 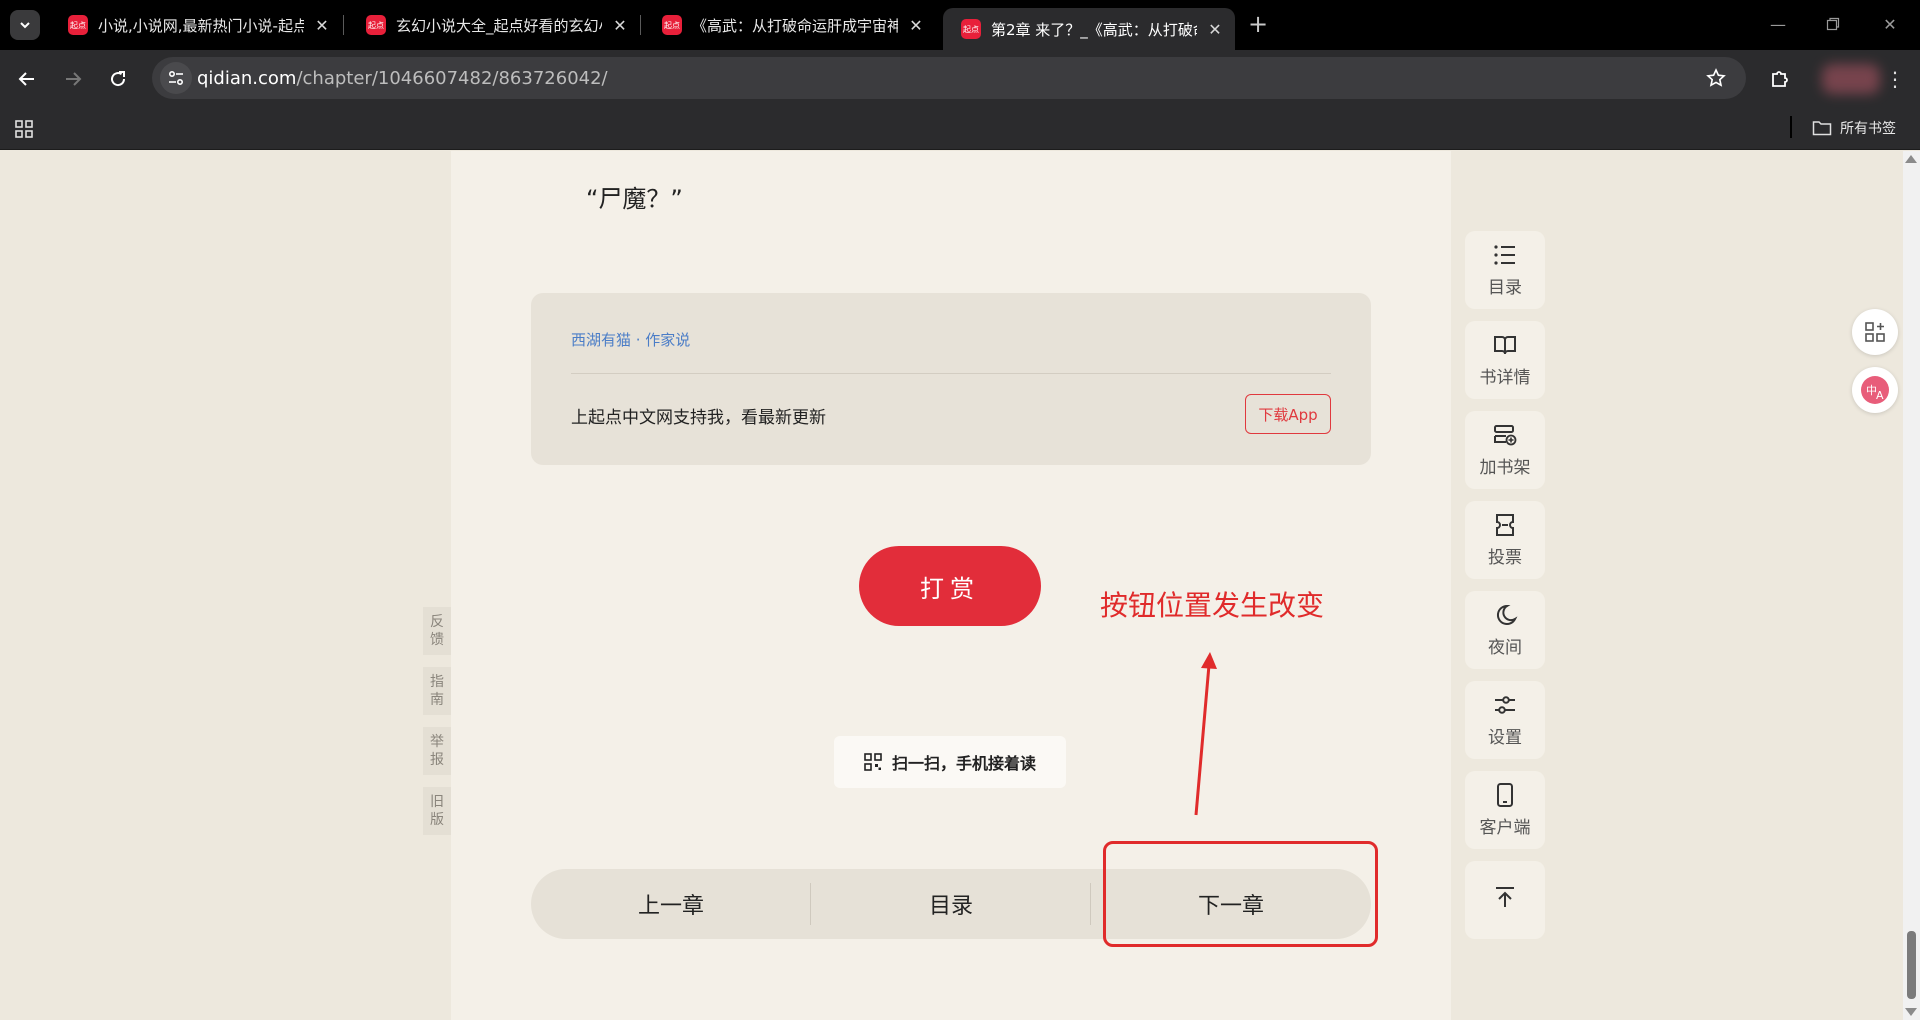 What do you see at coordinates (201, 25) in the screenshot?
I see `tab-title: 小说,小说网,最新热门小说-起点` at bounding box center [201, 25].